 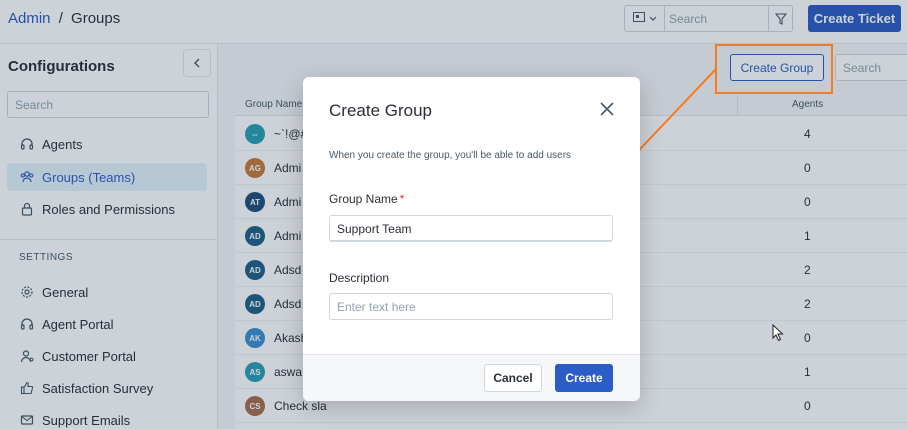 I want to click on description-label: Description, so click(x=359, y=278).